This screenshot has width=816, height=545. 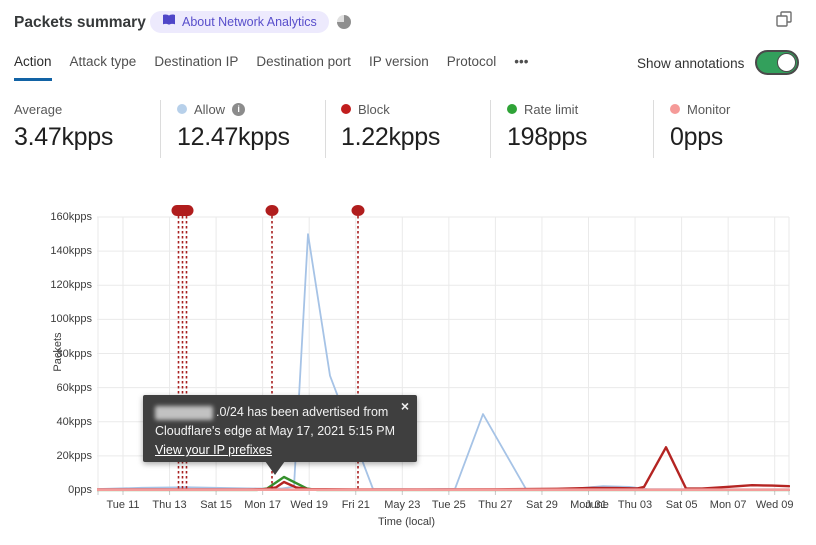 I want to click on stat-label: Allow, so click(x=210, y=109).